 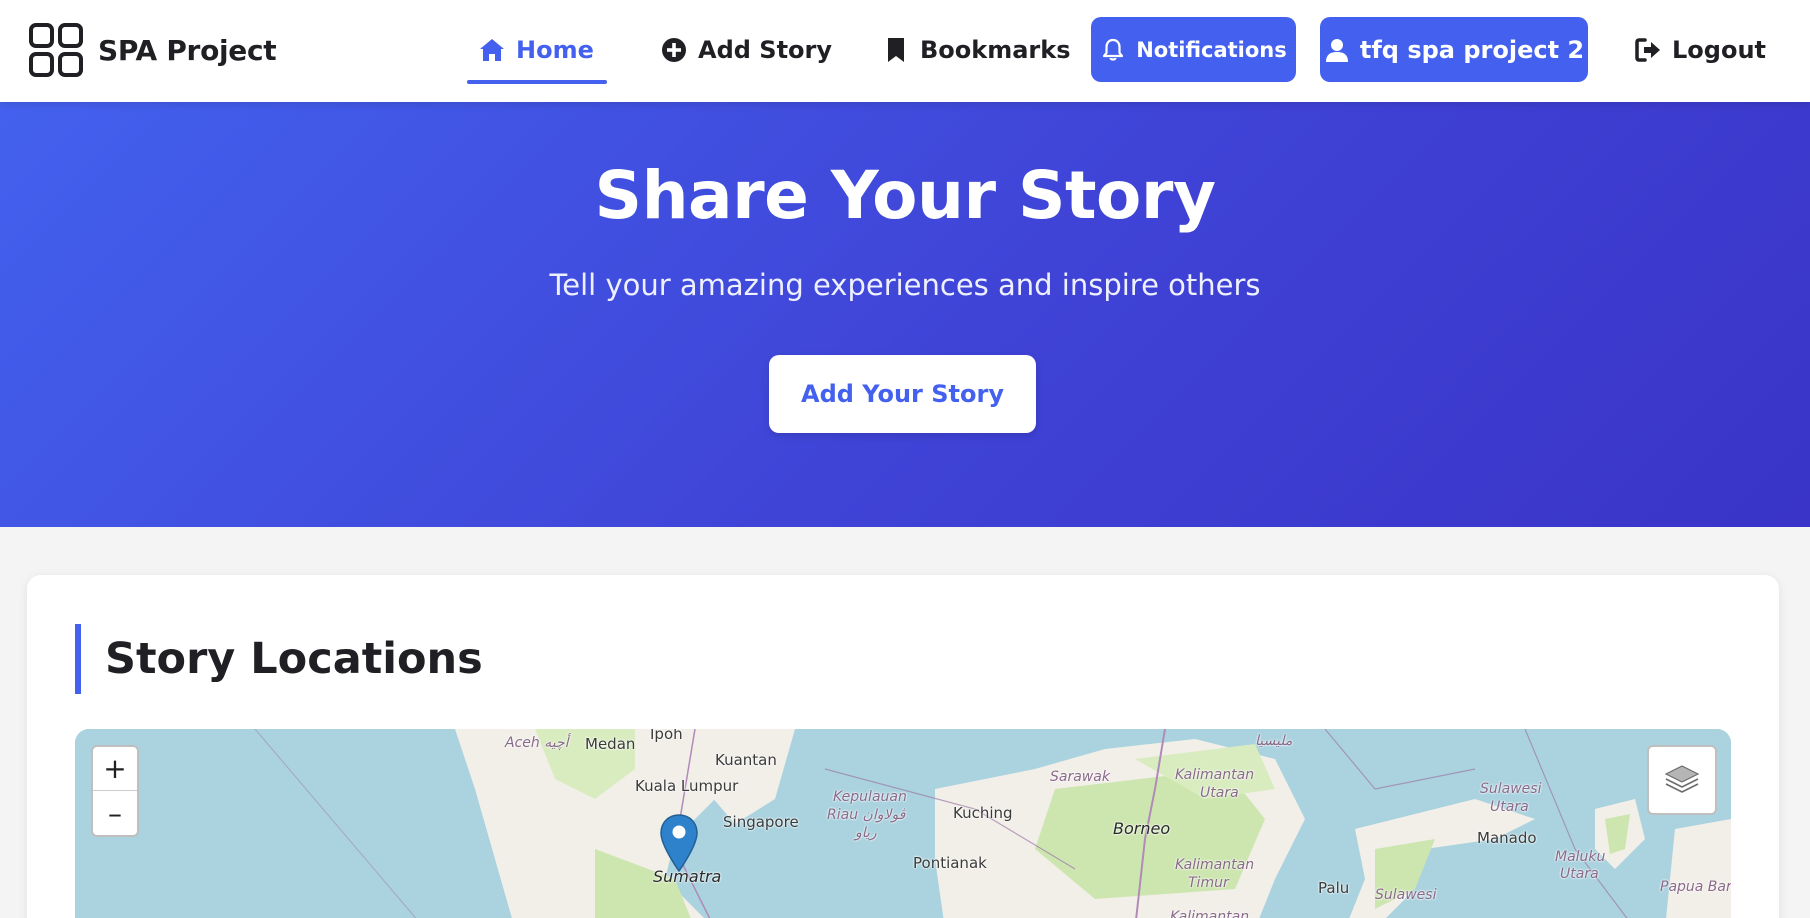 I want to click on section-title: Story Locations, so click(x=279, y=659).